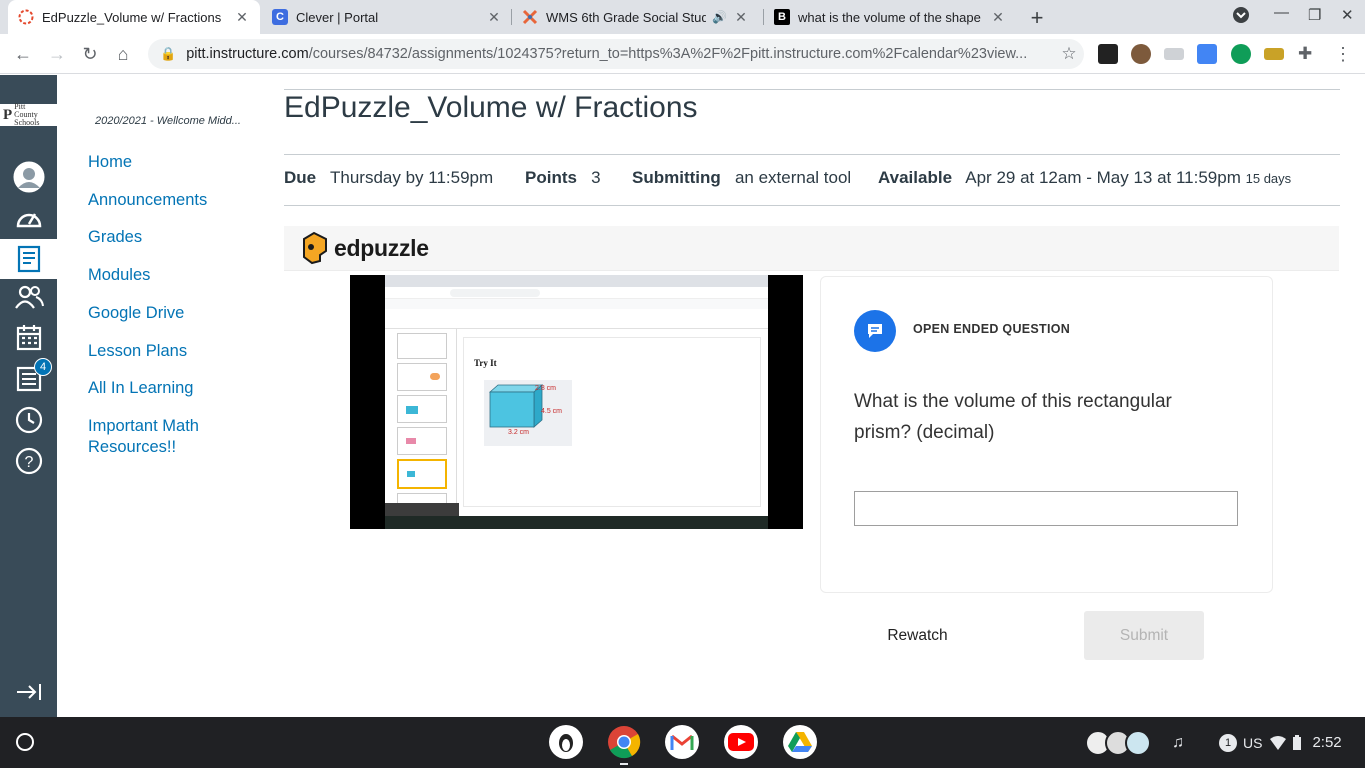 Image resolution: width=1365 pixels, height=768 pixels. I want to click on chrome-icon, so click(624, 742).